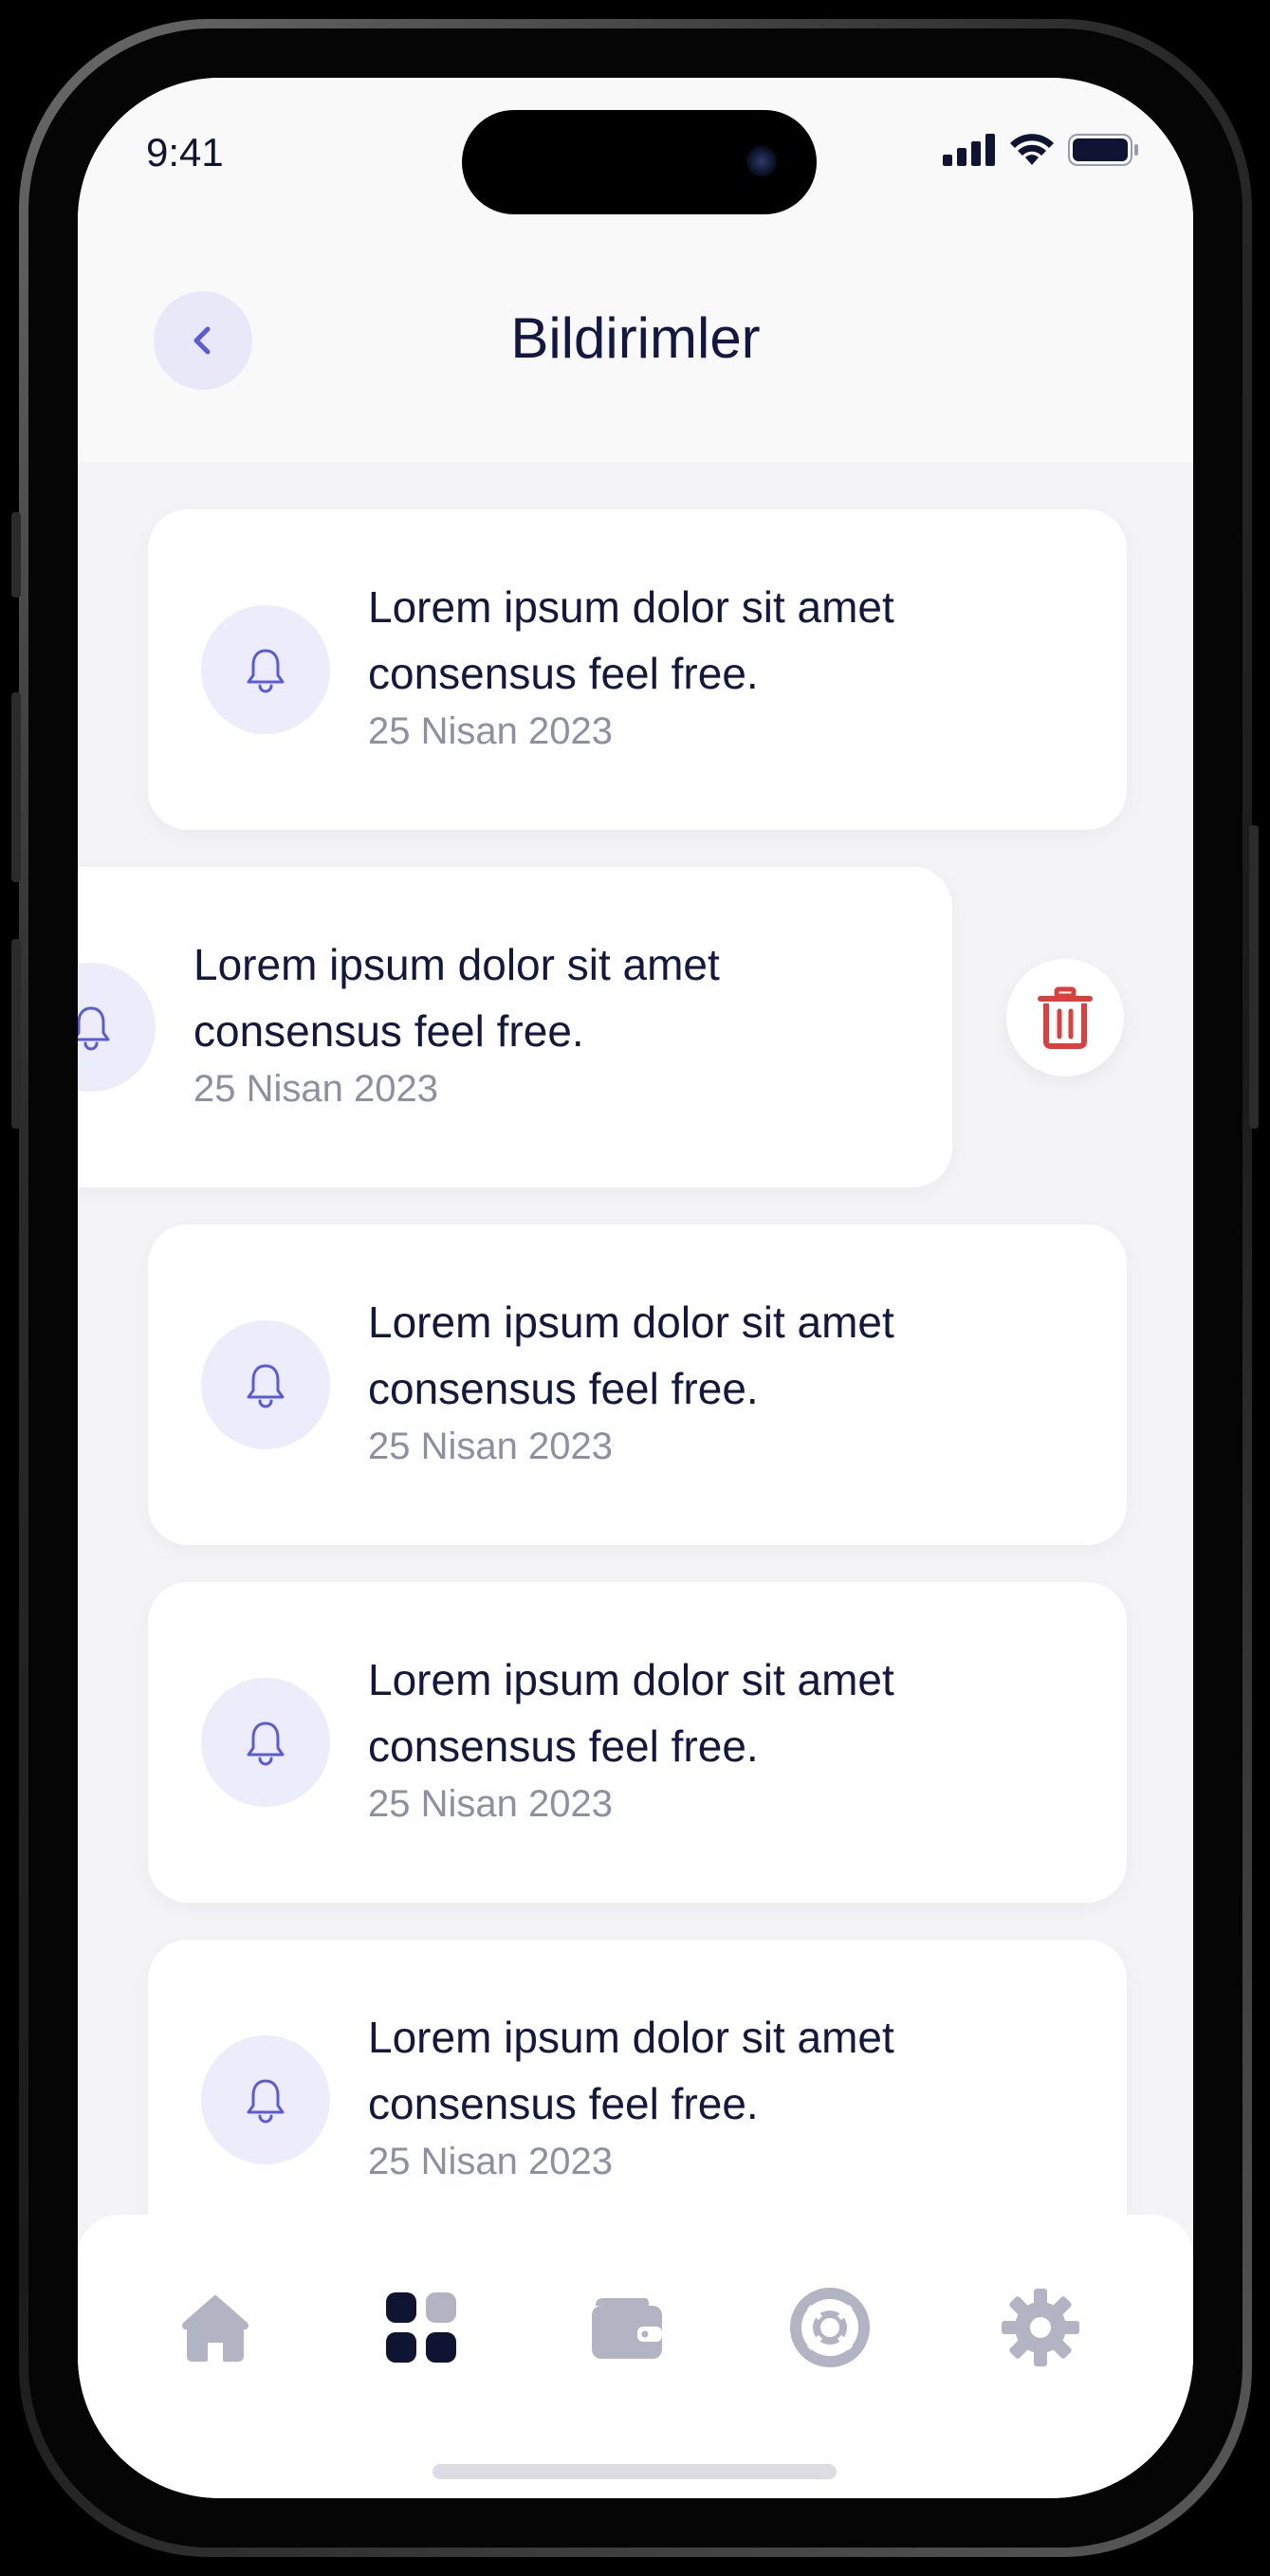 This screenshot has height=2576, width=1270. I want to click on trash-icon, so click(1065, 1017).